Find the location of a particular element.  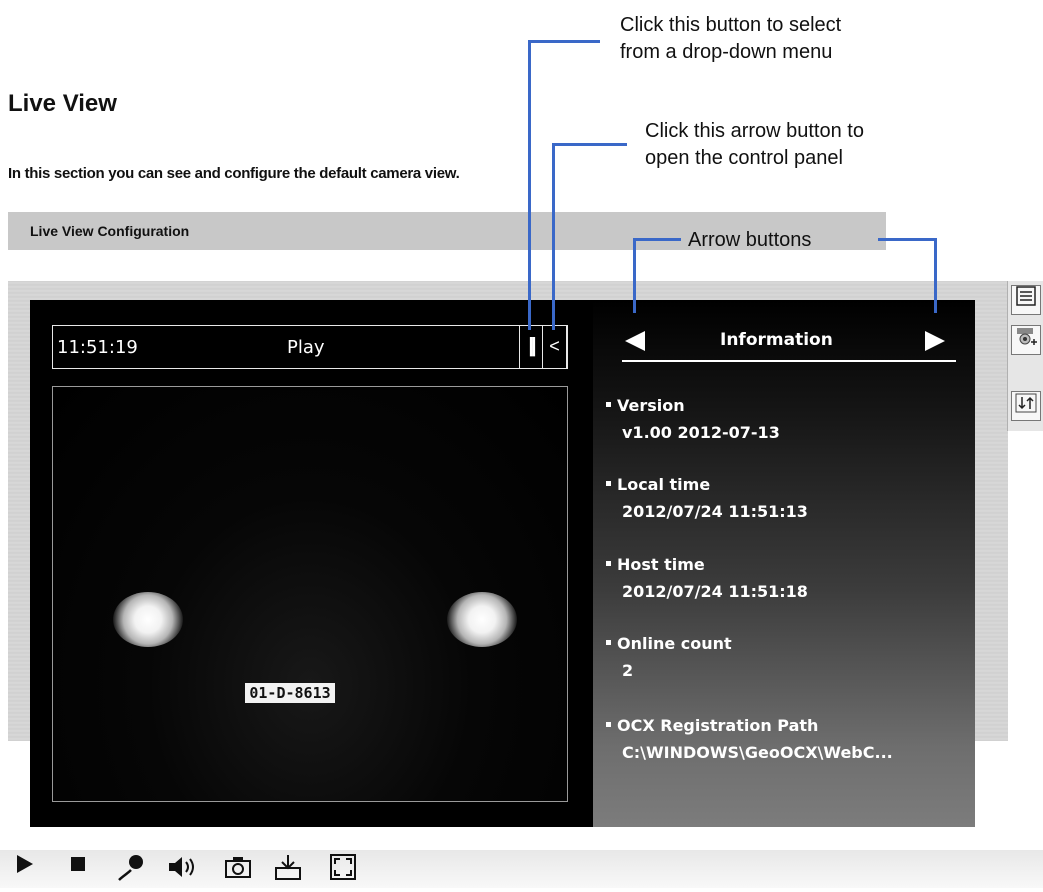

callout-dropdown-line2: from a drop-down menu is located at coordinates (726, 52).